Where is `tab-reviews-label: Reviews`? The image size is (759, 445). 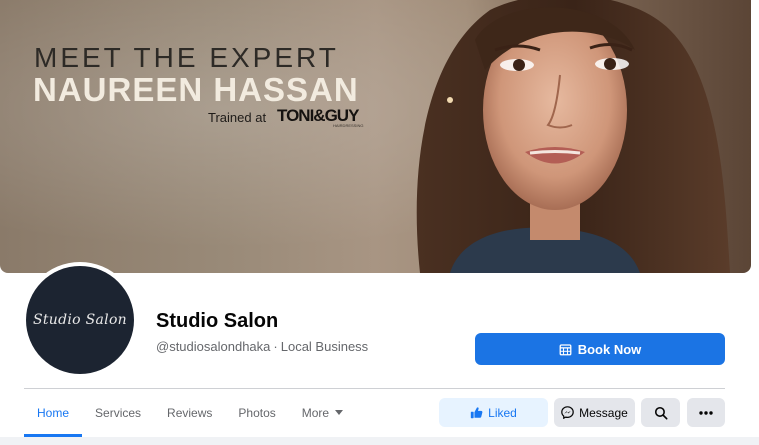
tab-reviews-label: Reviews is located at coordinates (190, 413).